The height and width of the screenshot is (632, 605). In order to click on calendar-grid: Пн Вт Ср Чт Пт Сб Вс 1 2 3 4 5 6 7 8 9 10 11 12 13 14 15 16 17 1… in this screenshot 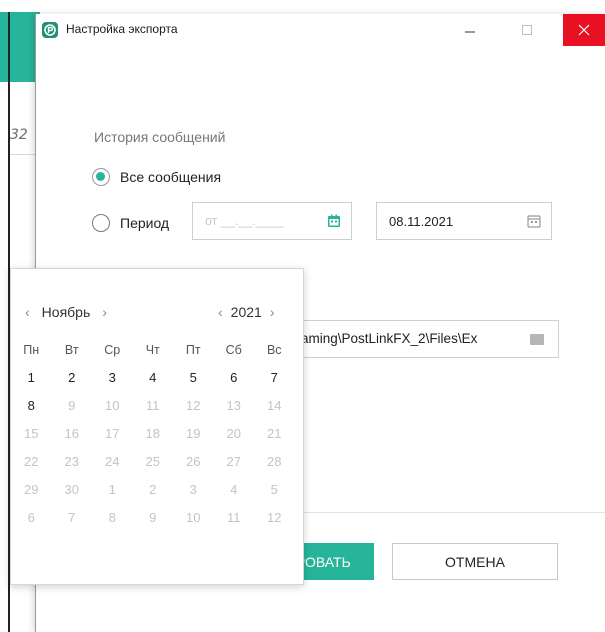, I will do `click(157, 434)`.